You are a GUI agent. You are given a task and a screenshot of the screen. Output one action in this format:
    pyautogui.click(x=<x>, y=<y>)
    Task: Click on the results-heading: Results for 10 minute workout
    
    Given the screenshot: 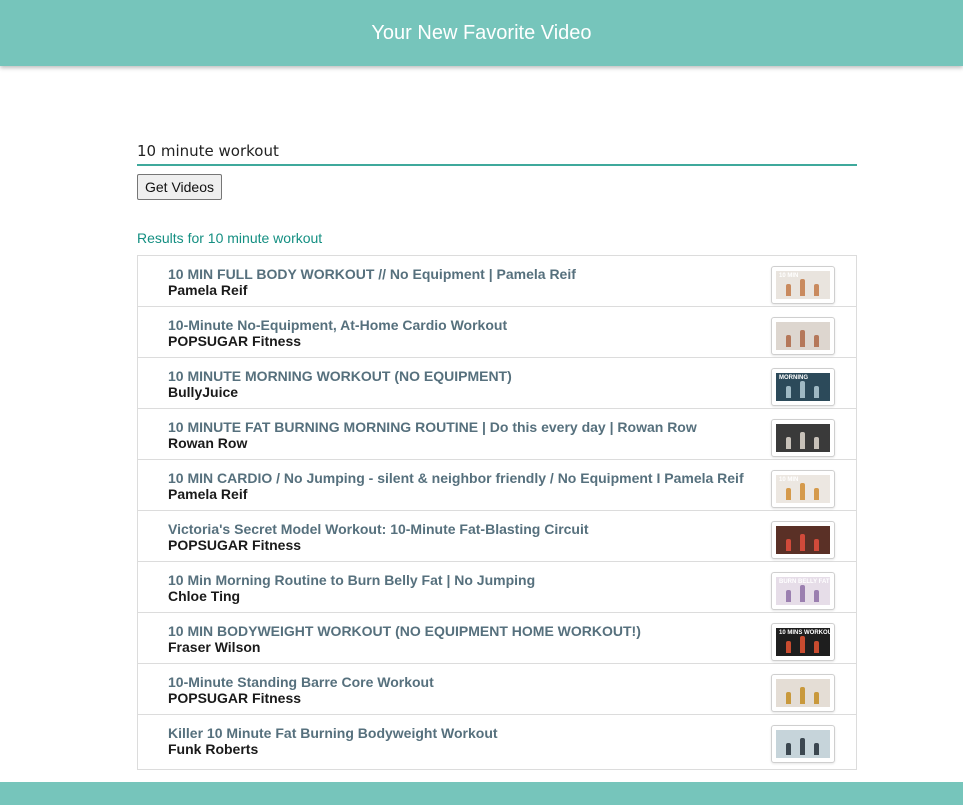 What is the action you would take?
    pyautogui.click(x=230, y=238)
    